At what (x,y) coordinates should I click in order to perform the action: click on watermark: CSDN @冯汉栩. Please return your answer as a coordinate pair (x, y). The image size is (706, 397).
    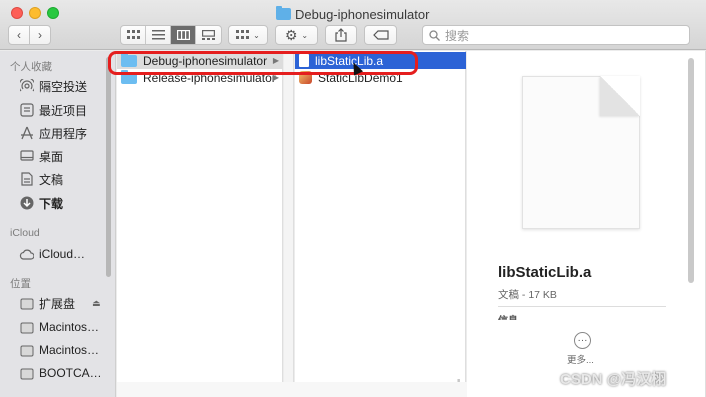
    Looking at the image, I should click on (613, 379).